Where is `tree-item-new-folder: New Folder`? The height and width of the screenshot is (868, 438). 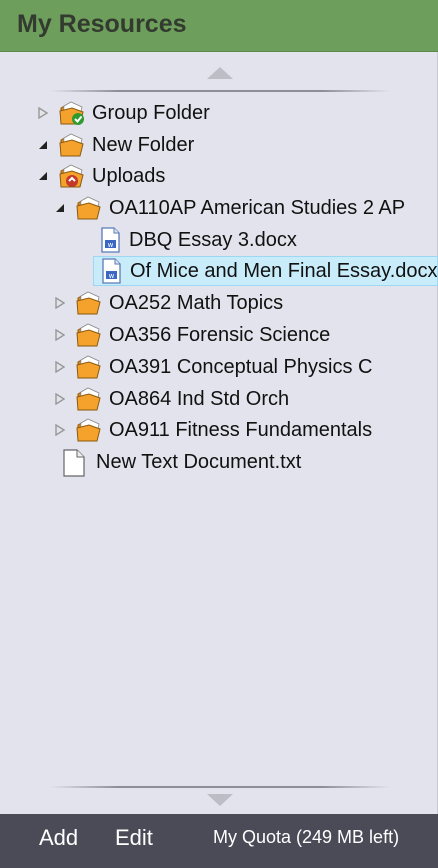 tree-item-new-folder: New Folder is located at coordinates (115, 145).